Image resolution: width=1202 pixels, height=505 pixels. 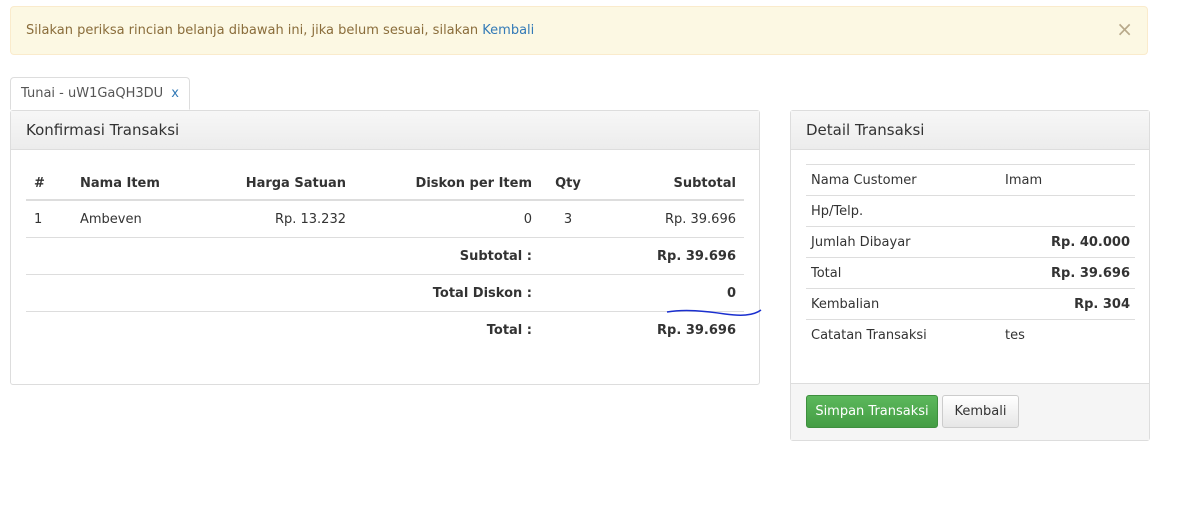 What do you see at coordinates (980, 411) in the screenshot?
I see `back-button: Kembali` at bounding box center [980, 411].